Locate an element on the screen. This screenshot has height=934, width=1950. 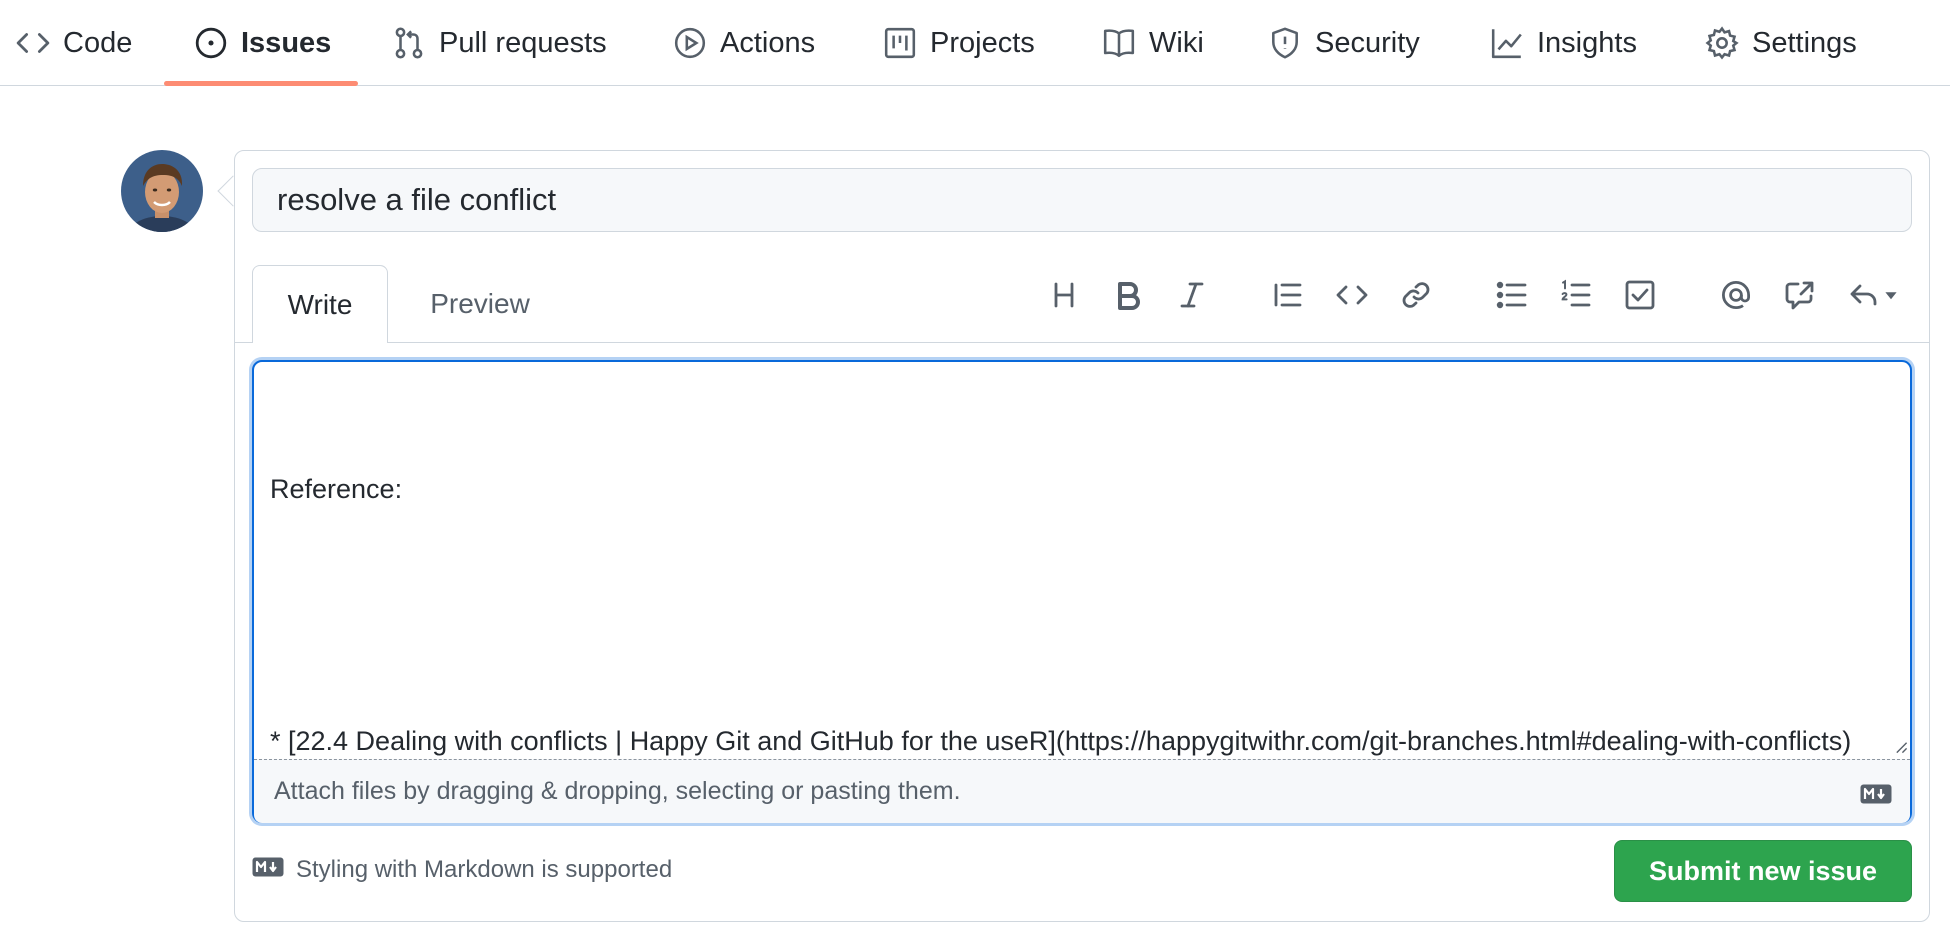
tab-label: Issues is located at coordinates (286, 42).